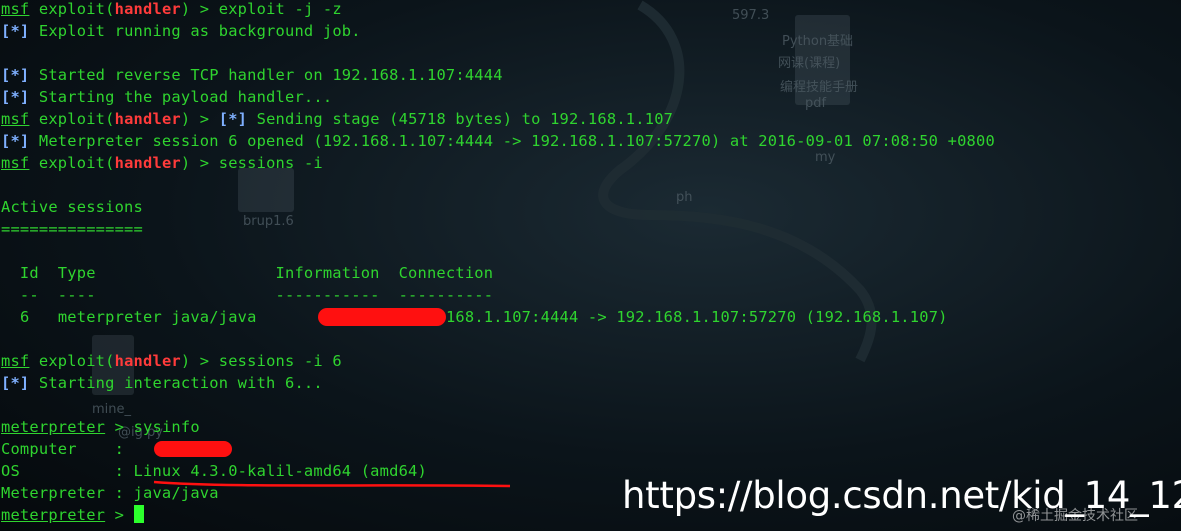 The width and height of the screenshot is (1181, 531). What do you see at coordinates (63, 449) in the screenshot?
I see `sysinfo-computer: Computer :` at bounding box center [63, 449].